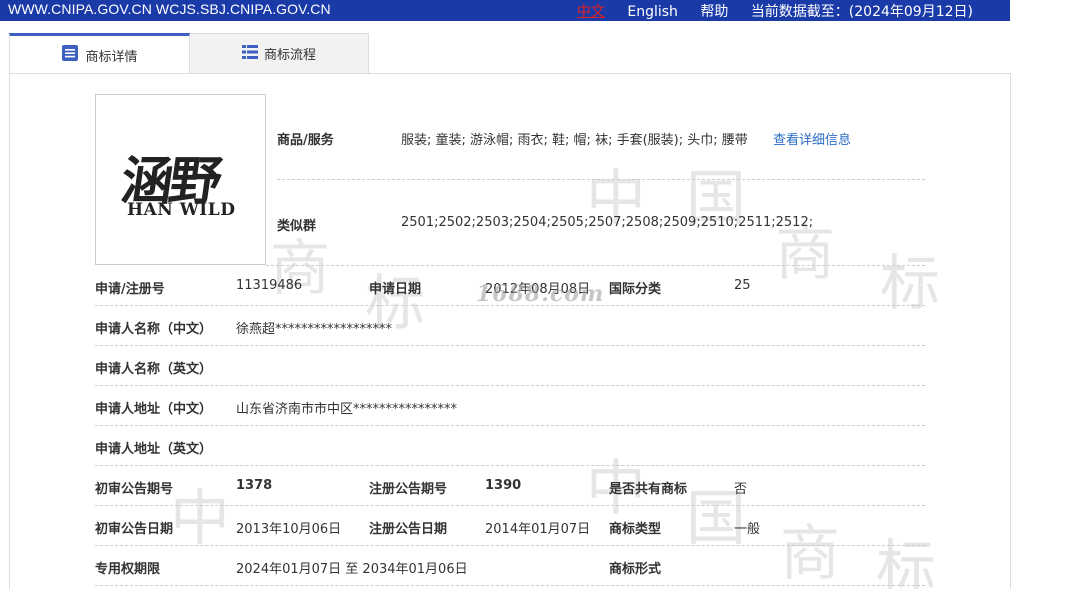 The height and width of the screenshot is (589, 1080). What do you see at coordinates (289, 529) in the screenshot?
I see `prelim-date-value: 2013年10月06日` at bounding box center [289, 529].